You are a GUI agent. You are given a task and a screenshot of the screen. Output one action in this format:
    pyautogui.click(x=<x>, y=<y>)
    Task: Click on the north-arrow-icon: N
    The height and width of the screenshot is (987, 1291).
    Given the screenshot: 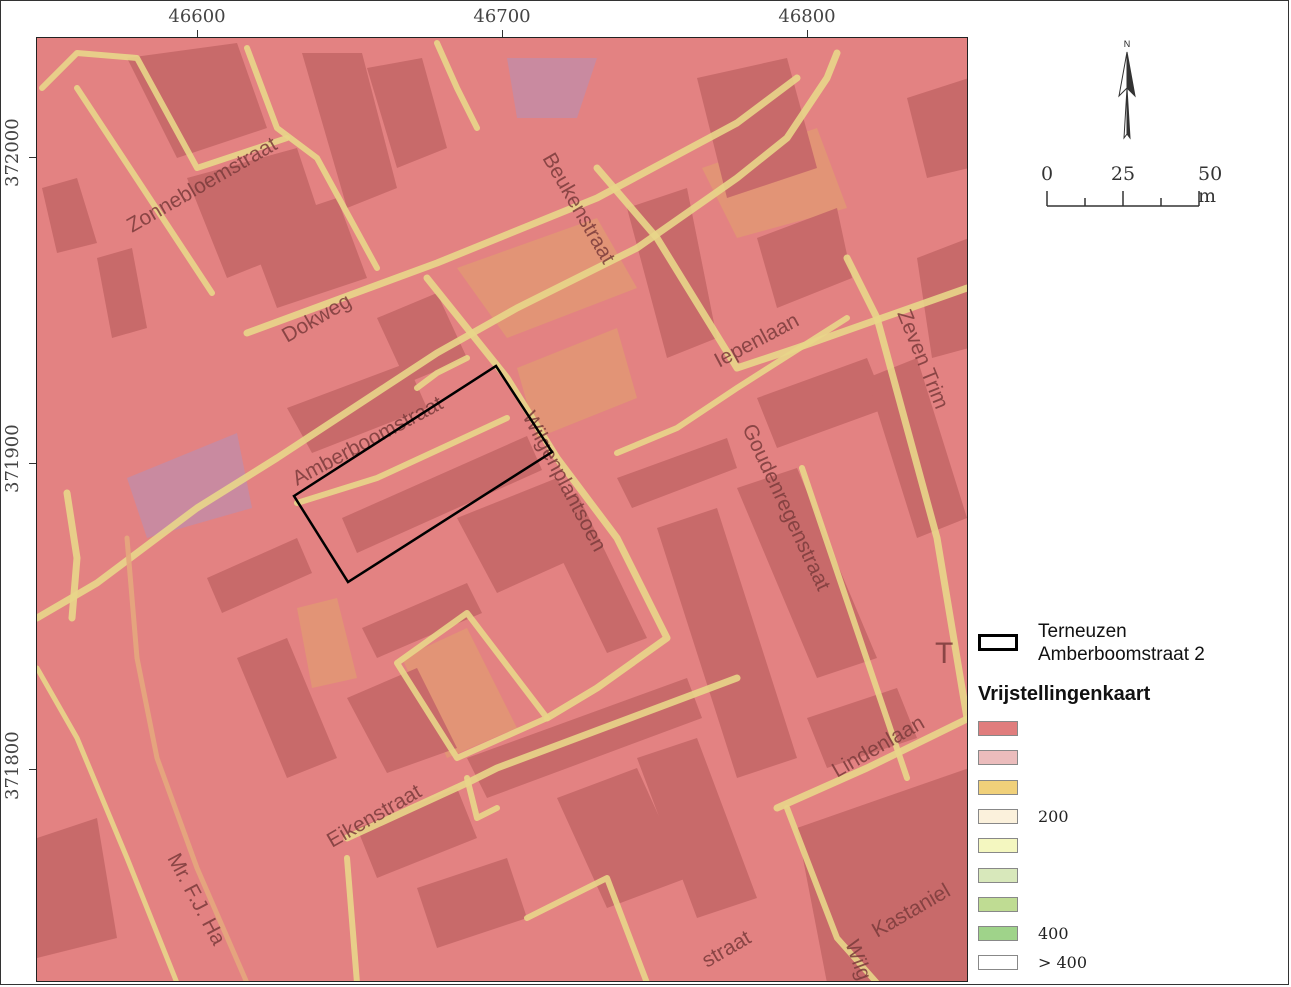 What is the action you would take?
    pyautogui.click(x=1127, y=89)
    